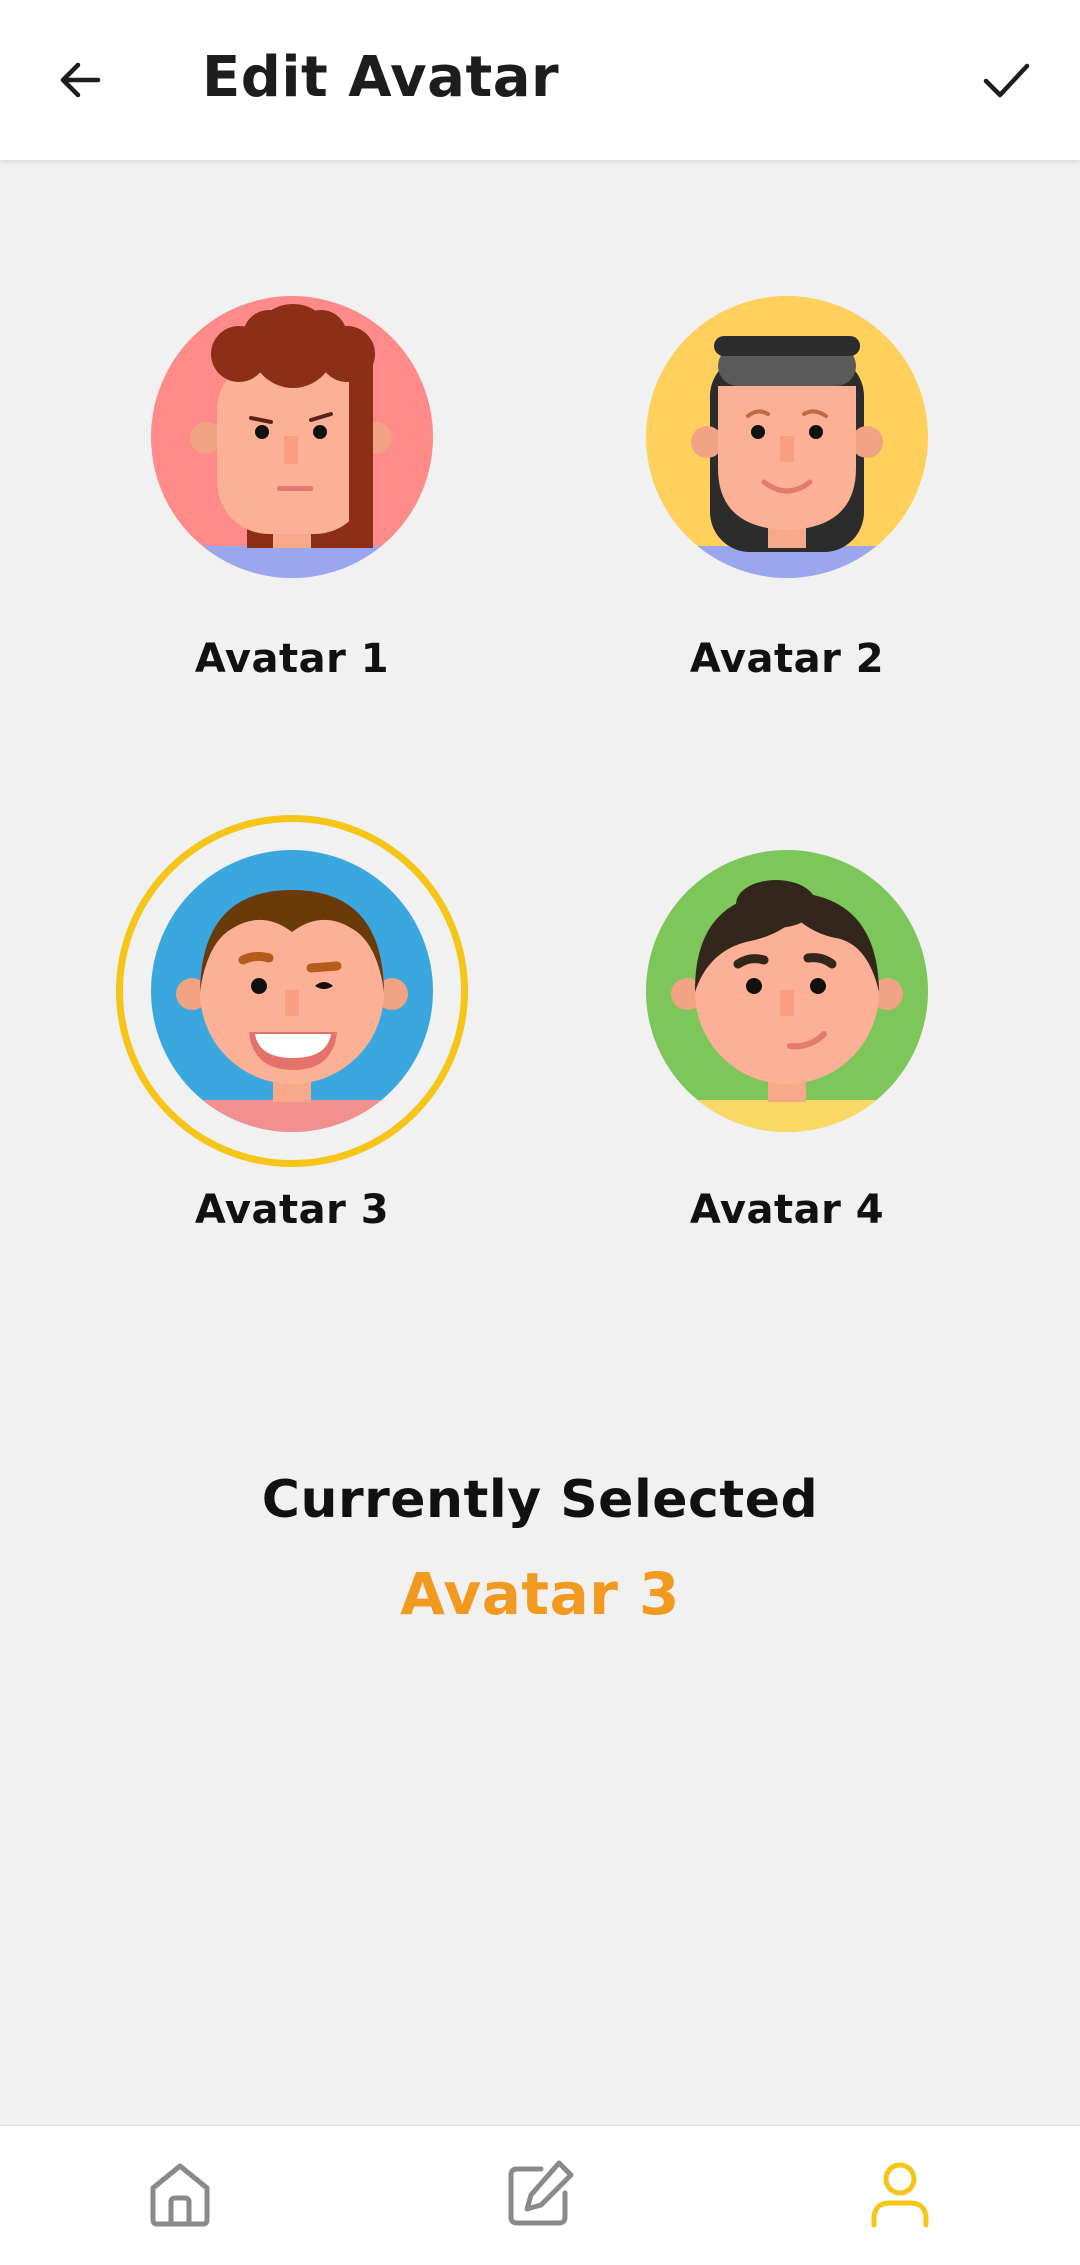 This screenshot has height=2265, width=1080. I want to click on home-icon, so click(180, 2195).